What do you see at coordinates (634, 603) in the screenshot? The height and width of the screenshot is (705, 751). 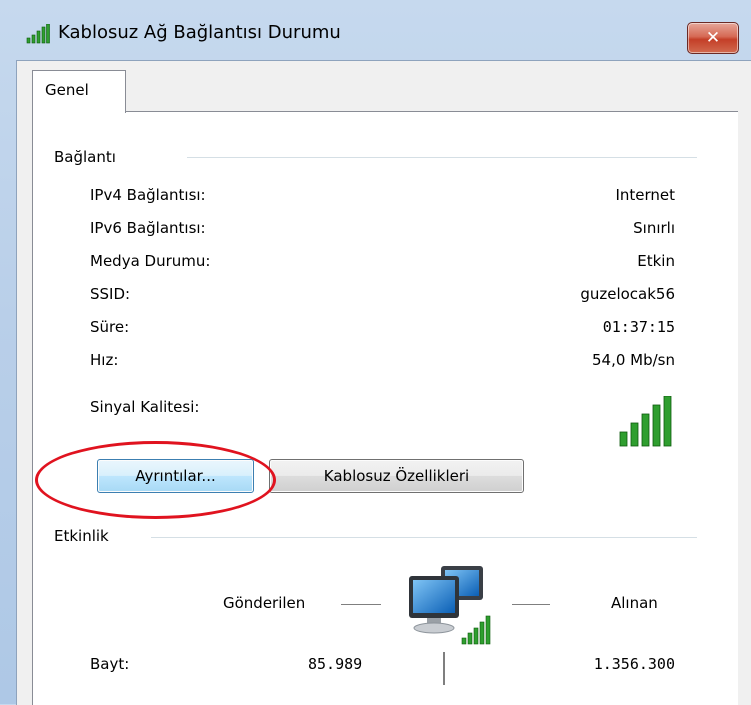 I see `received-label: Alınan` at bounding box center [634, 603].